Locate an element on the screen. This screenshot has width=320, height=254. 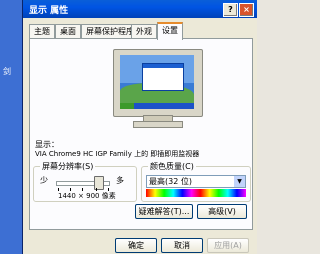
monitor-base is located at coordinates (158, 124).